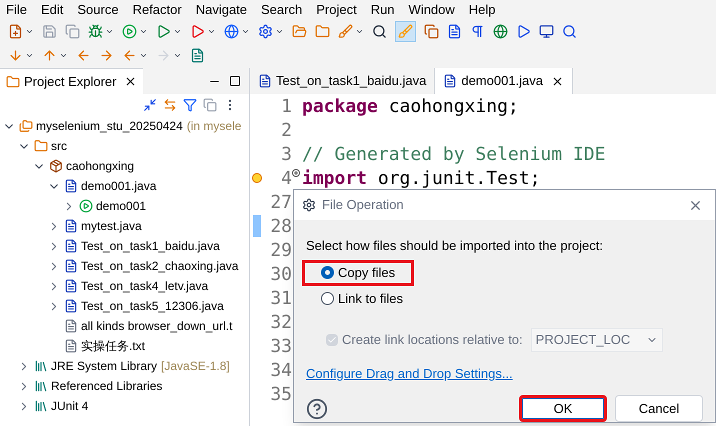  I want to click on line-number: 30, so click(280, 274).